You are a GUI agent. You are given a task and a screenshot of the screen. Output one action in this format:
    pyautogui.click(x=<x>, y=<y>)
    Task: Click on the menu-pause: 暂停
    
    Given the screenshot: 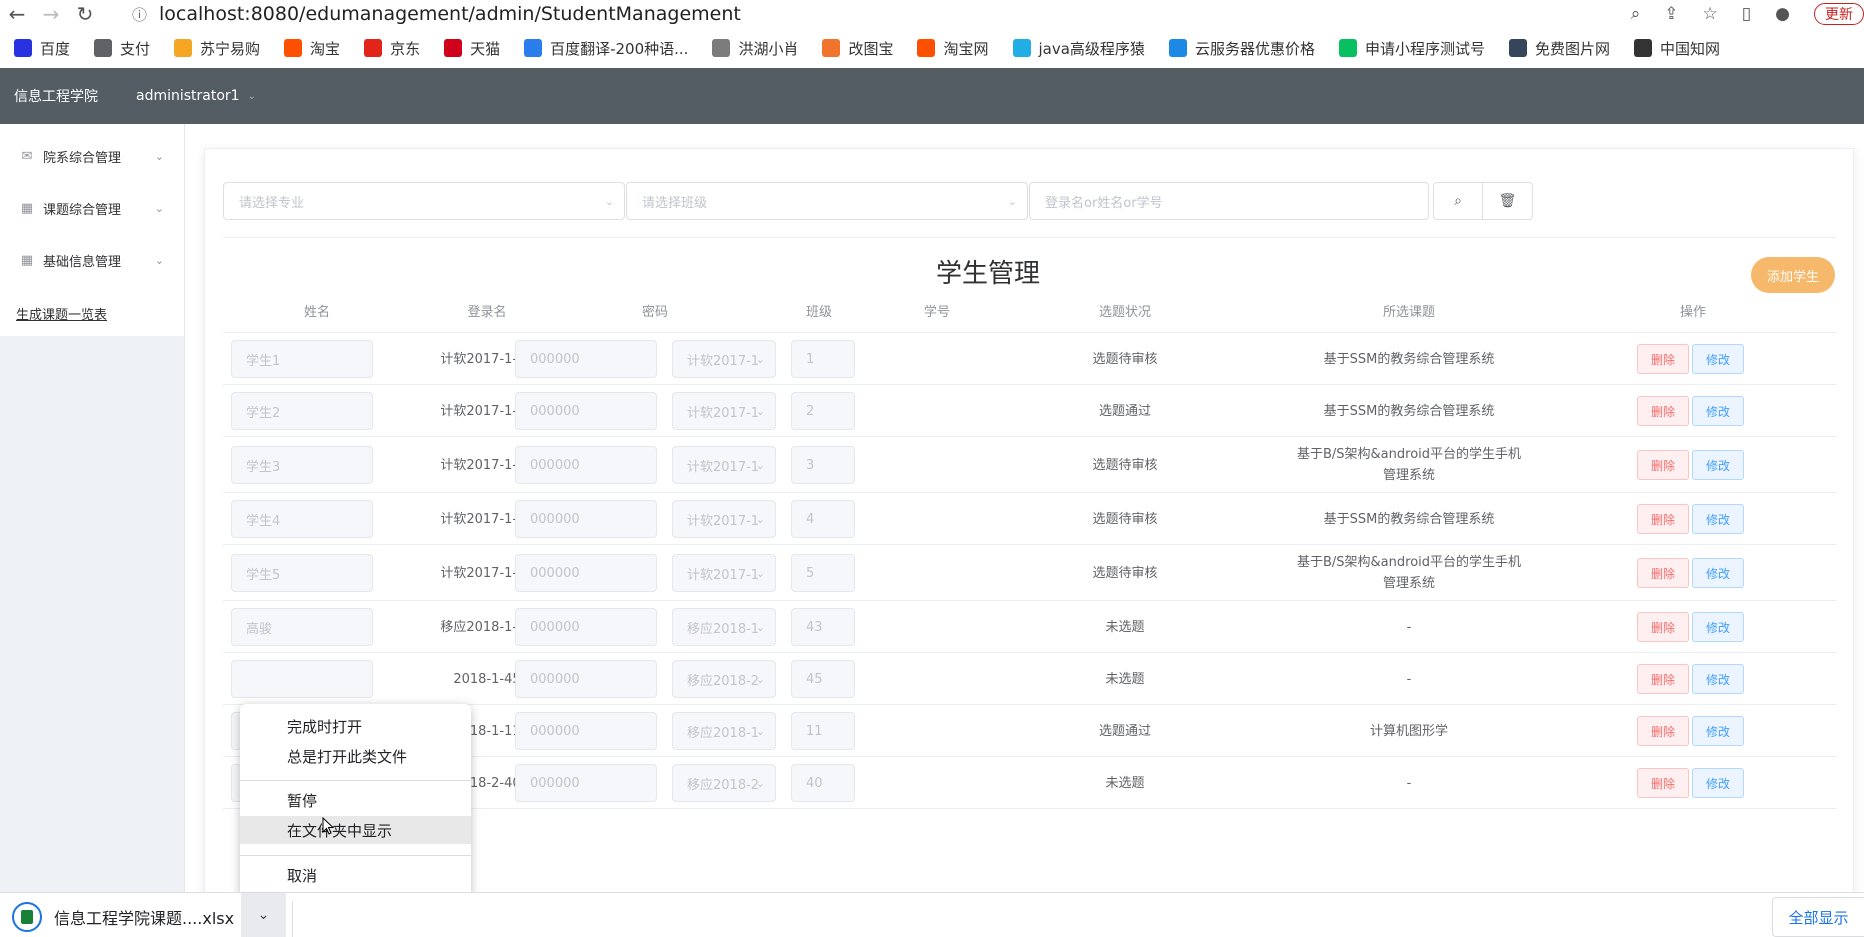 What is the action you would take?
    pyautogui.click(x=355, y=800)
    